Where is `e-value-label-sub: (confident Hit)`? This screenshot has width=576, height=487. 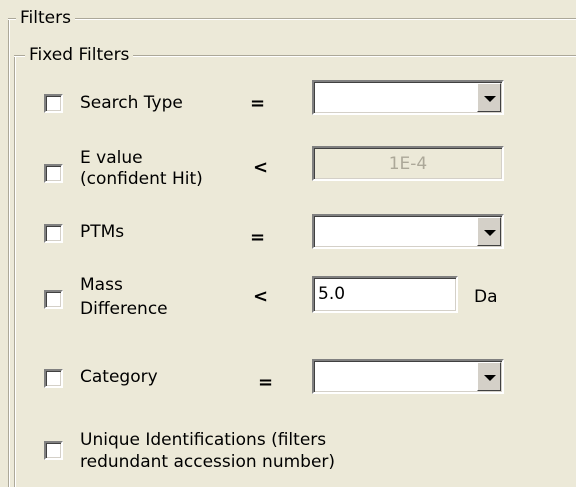 e-value-label-sub: (confident Hit) is located at coordinates (141, 179).